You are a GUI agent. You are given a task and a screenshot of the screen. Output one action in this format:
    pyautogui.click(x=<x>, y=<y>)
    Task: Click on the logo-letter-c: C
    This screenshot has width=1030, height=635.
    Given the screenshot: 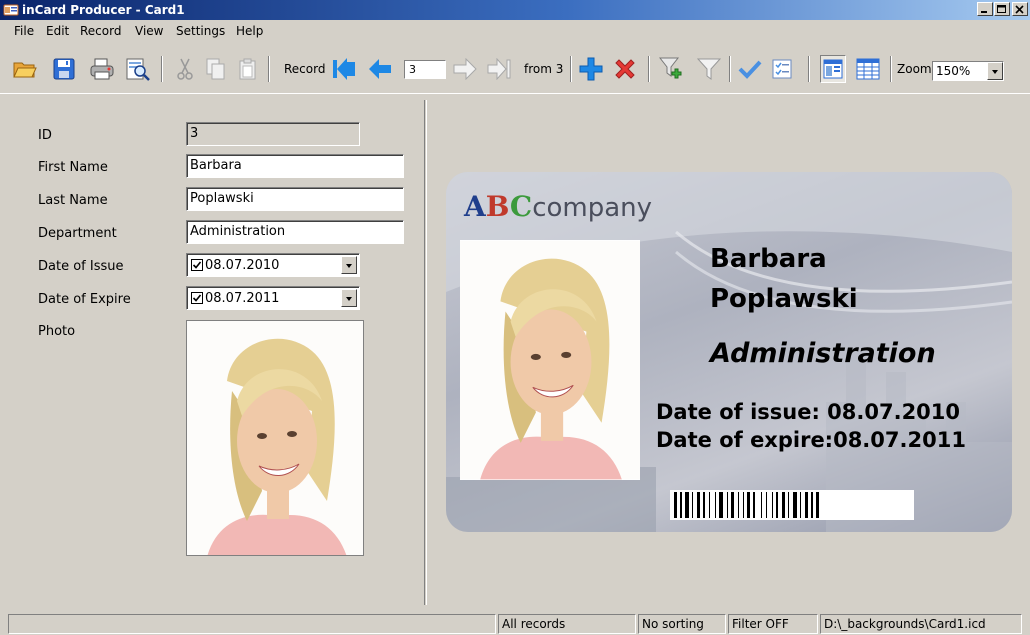 What is the action you would take?
    pyautogui.click(x=521, y=206)
    